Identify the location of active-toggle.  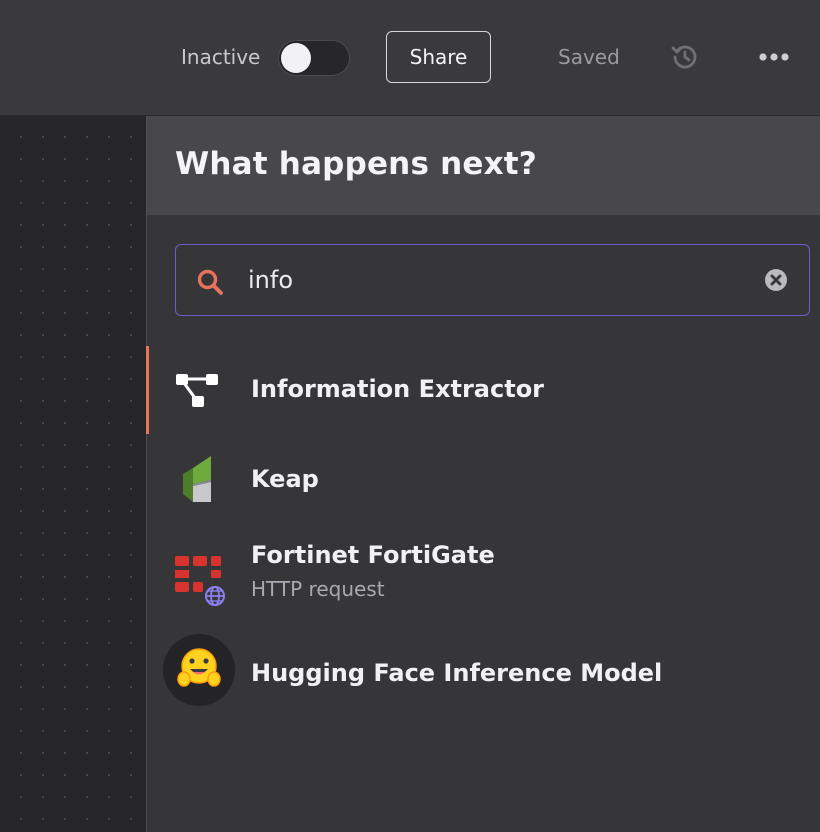
(314, 58).